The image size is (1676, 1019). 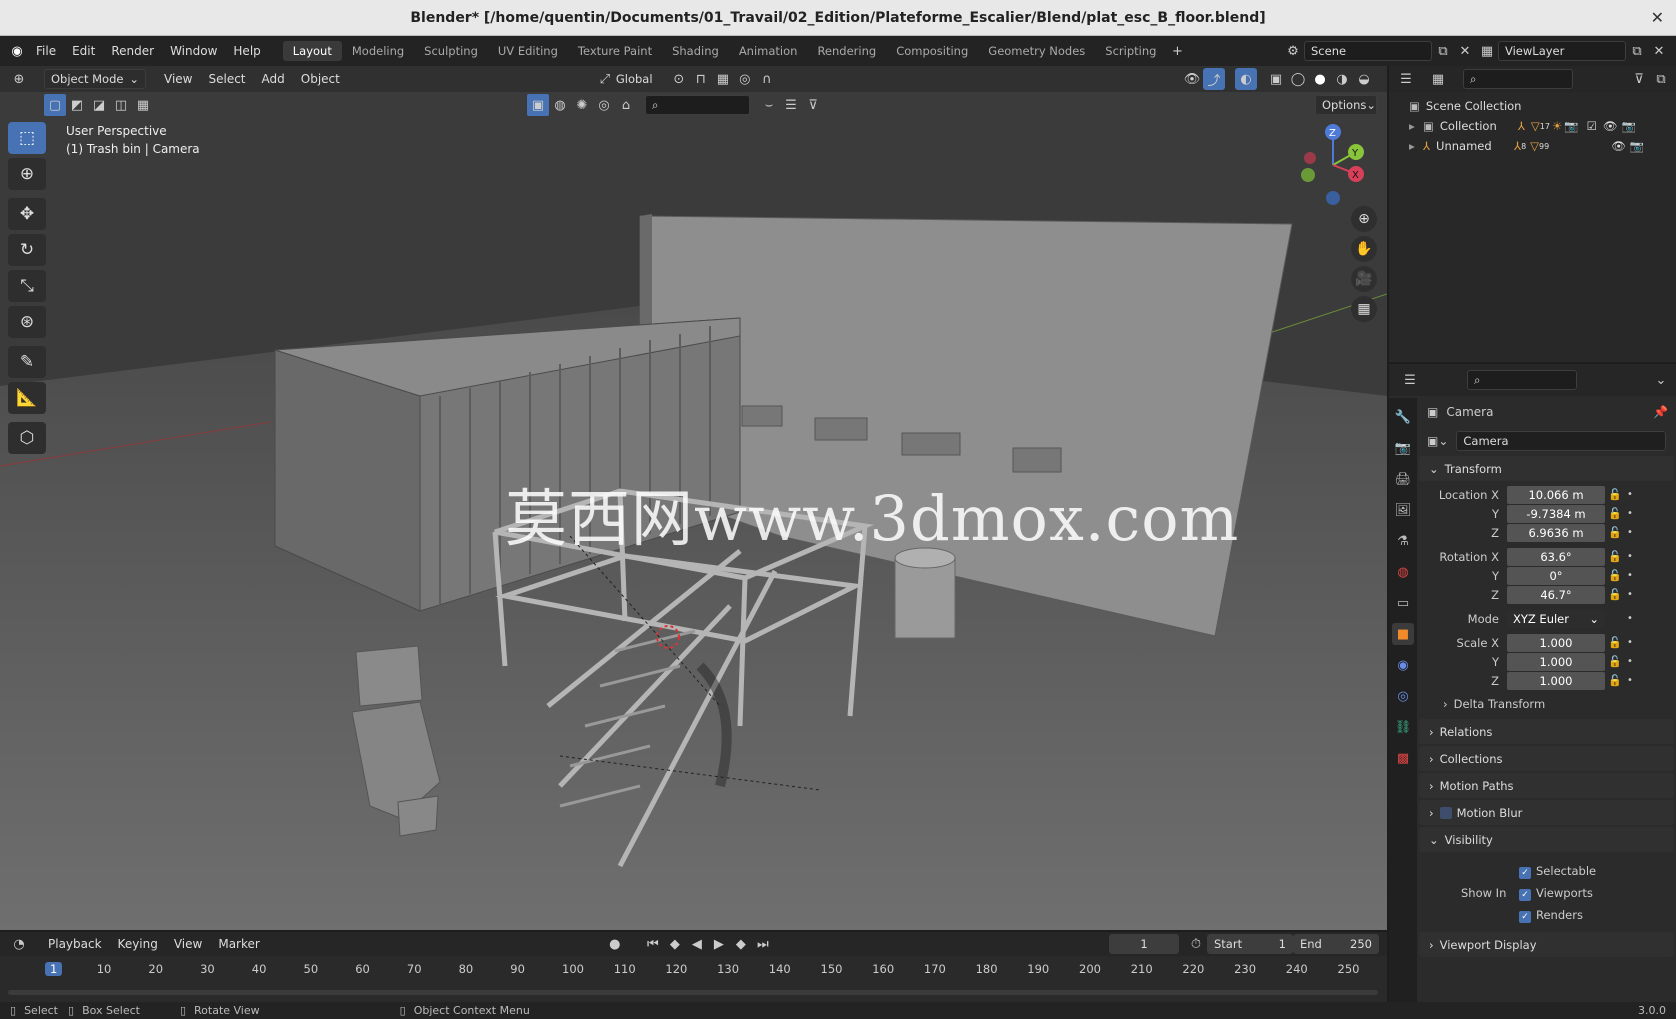 I want to click on outliner-filter-icon: ⊽, so click(x=1639, y=79).